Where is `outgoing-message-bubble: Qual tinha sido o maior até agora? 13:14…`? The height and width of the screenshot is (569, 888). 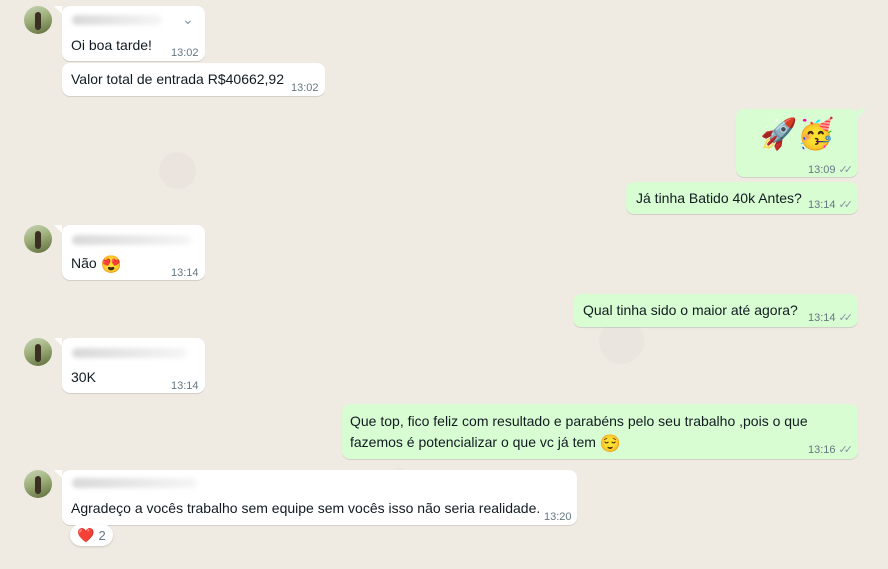 outgoing-message-bubble: Qual tinha sido o maior até agora? 13:14… is located at coordinates (715, 310).